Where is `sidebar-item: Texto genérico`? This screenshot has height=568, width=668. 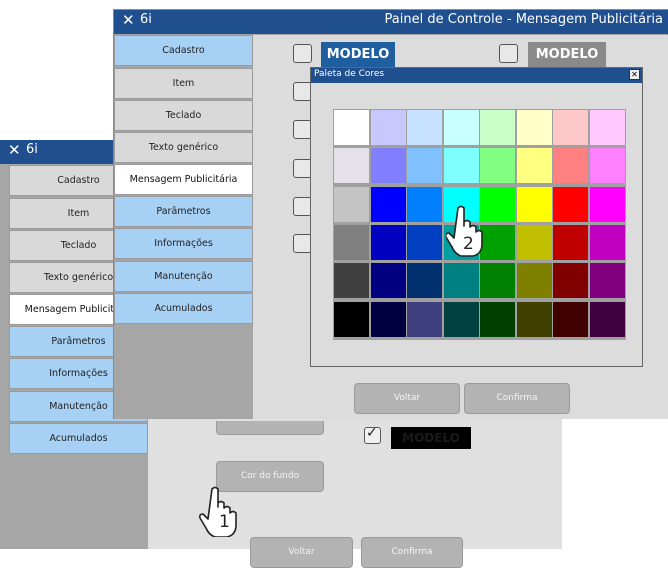 sidebar-item: Texto genérico is located at coordinates (183, 147).